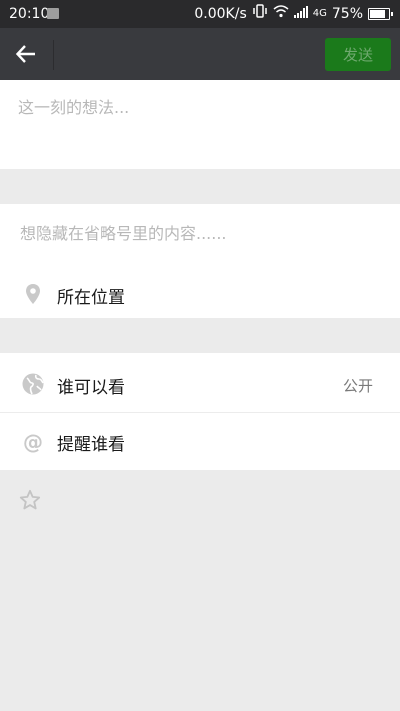 The image size is (400, 711). I want to click on network-type: 4G, so click(319, 13).